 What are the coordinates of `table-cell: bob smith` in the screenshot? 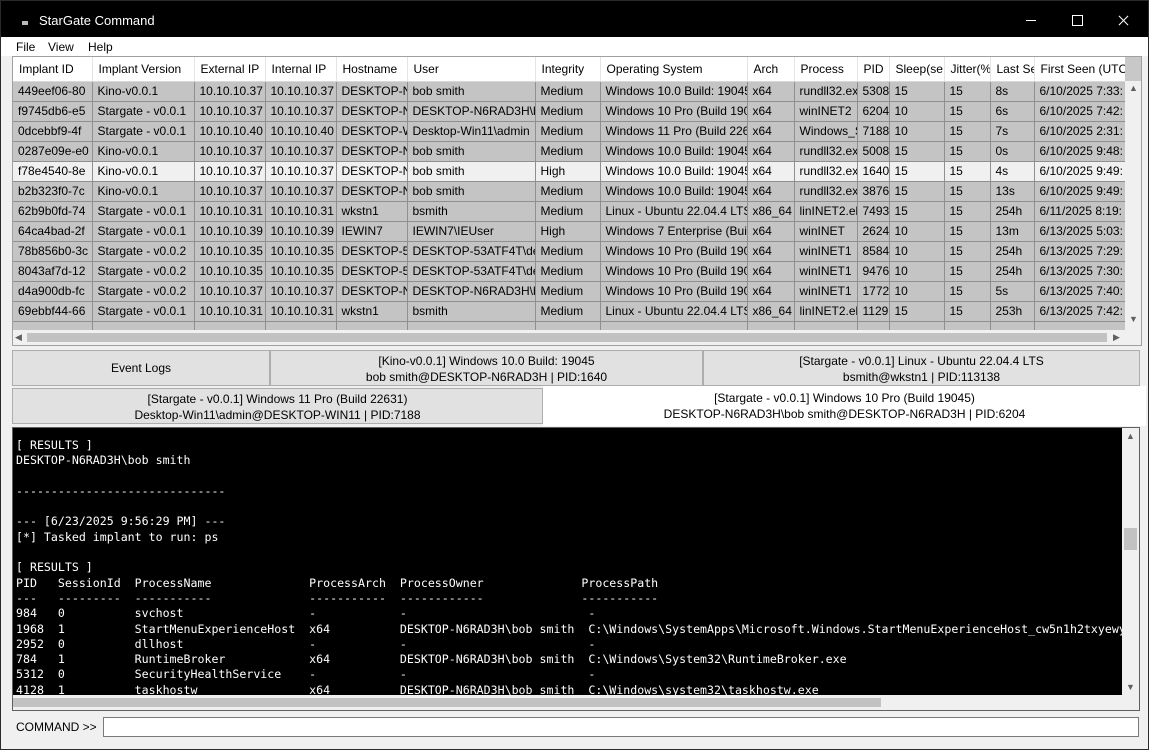 It's located at (471, 91).